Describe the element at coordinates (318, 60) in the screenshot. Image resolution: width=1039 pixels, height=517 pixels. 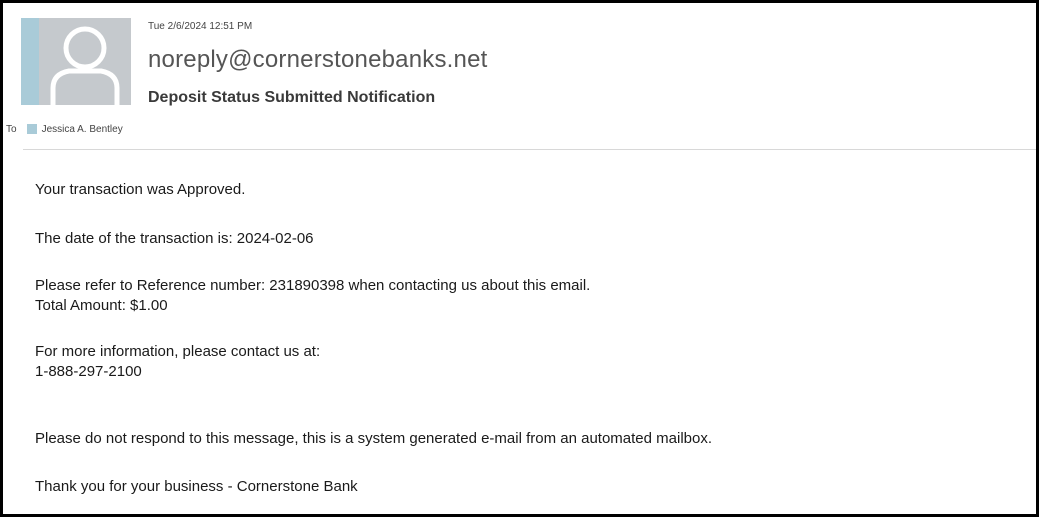
I see `sender-address: noreply@cornerstonebanks.net` at that location.